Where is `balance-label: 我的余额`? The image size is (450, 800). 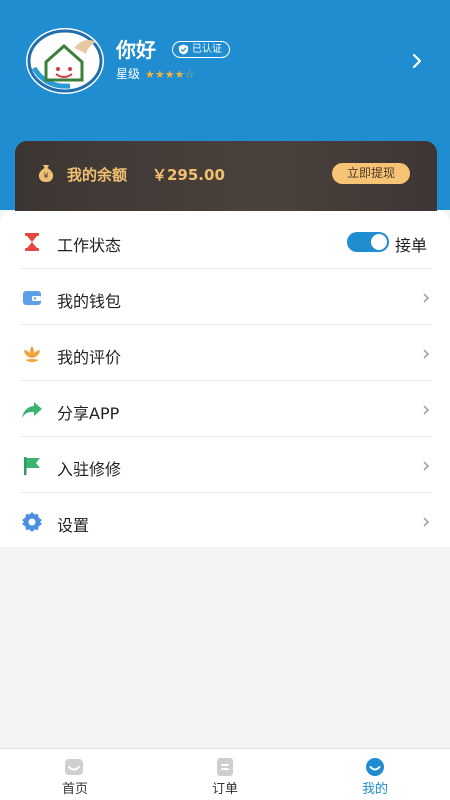 balance-label: 我的余额 is located at coordinates (97, 175).